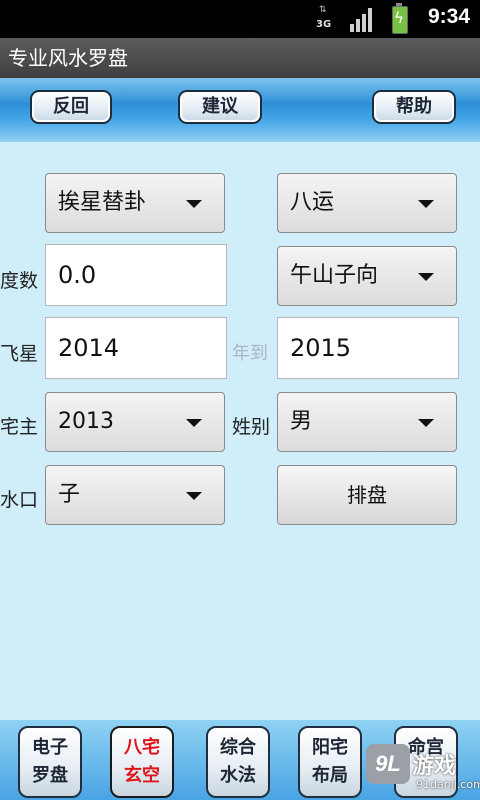 Image resolution: width=480 pixels, height=800 pixels. I want to click on nav-label-line2: 水法, so click(238, 775).